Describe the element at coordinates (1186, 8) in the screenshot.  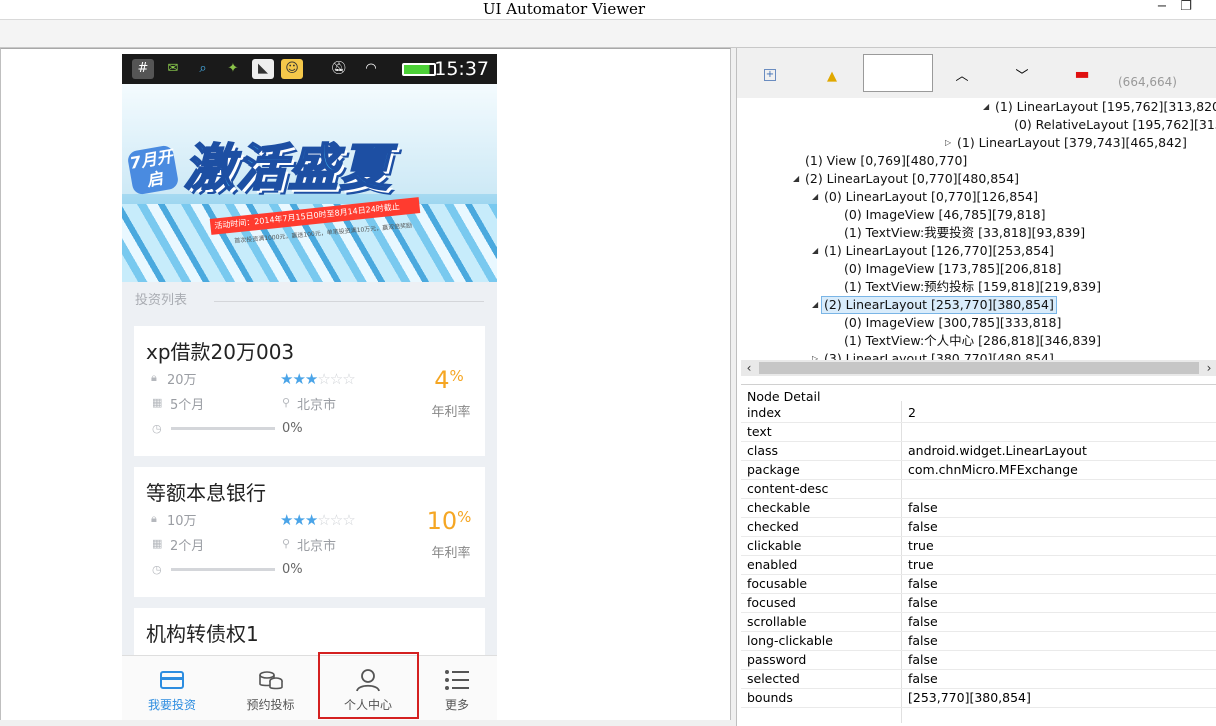
I see `restore-button: ❐` at that location.